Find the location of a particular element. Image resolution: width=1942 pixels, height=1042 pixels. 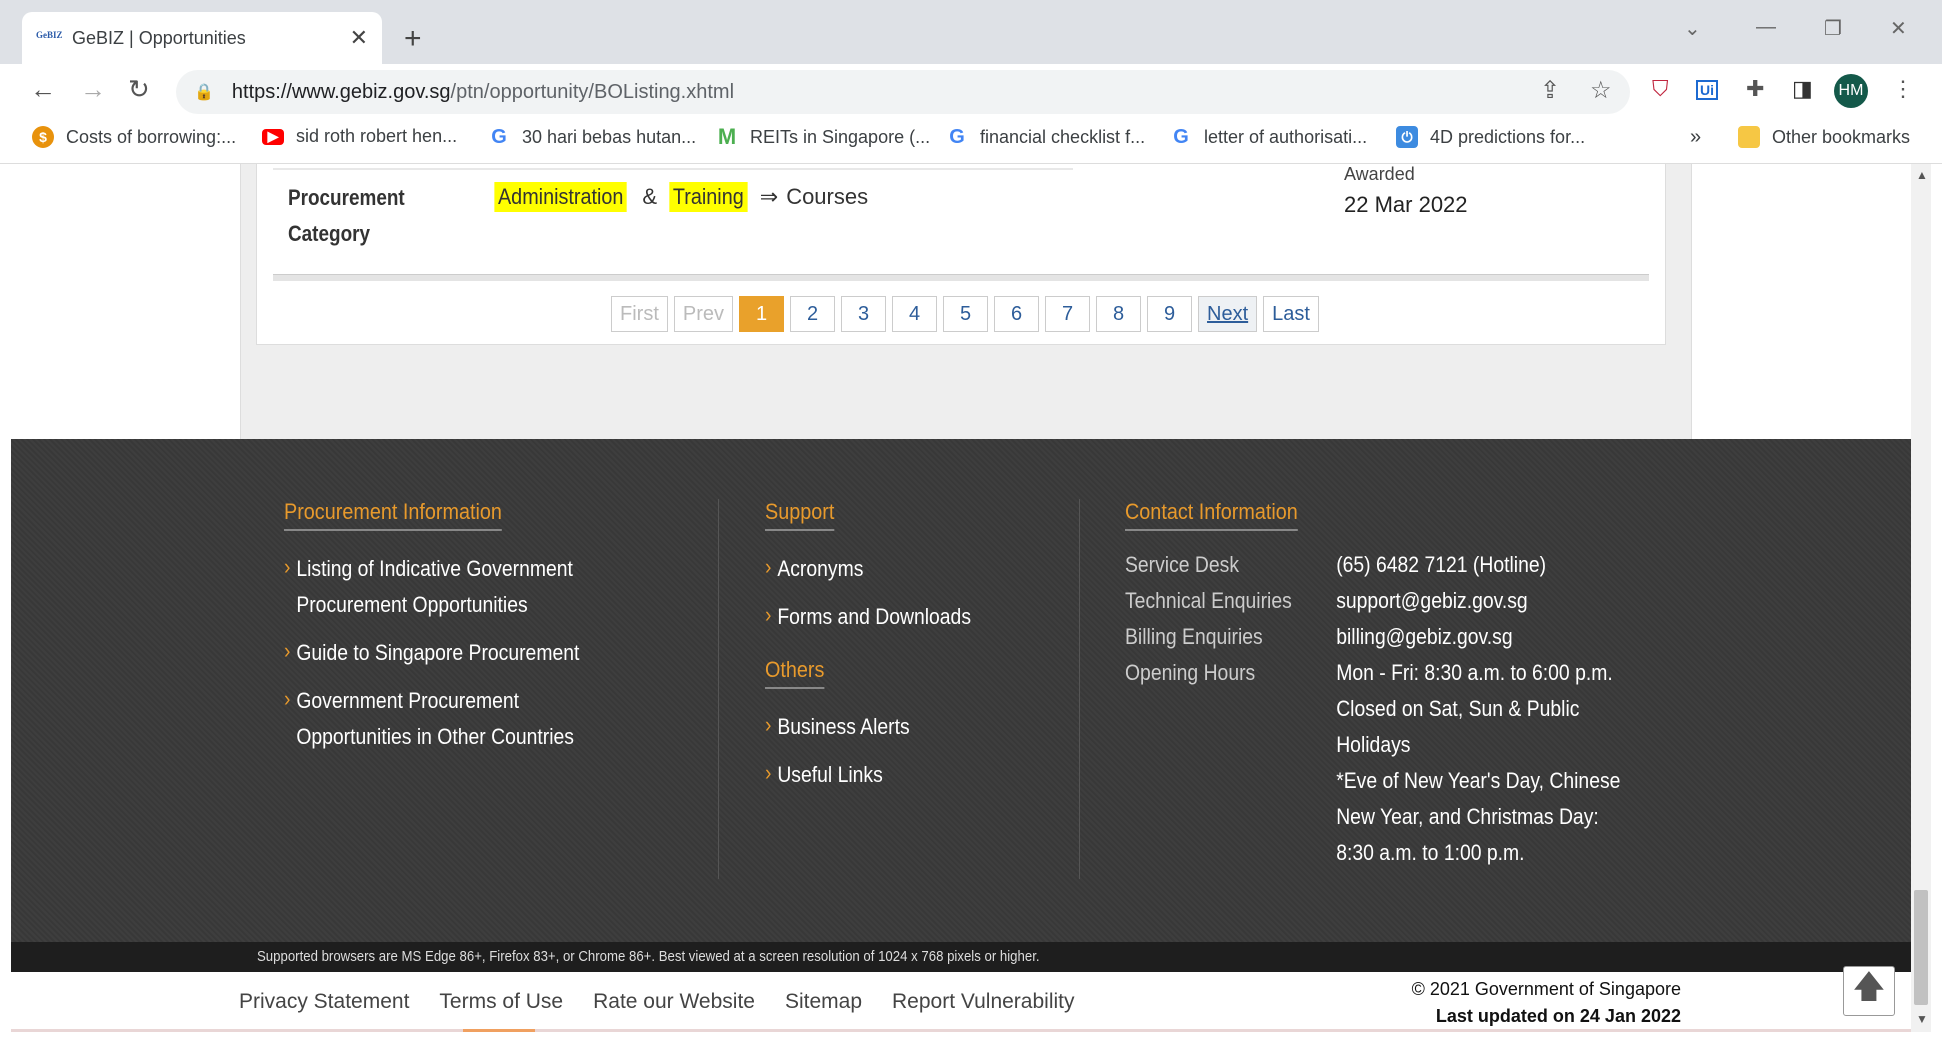

m-site-icon: M is located at coordinates (727, 136).